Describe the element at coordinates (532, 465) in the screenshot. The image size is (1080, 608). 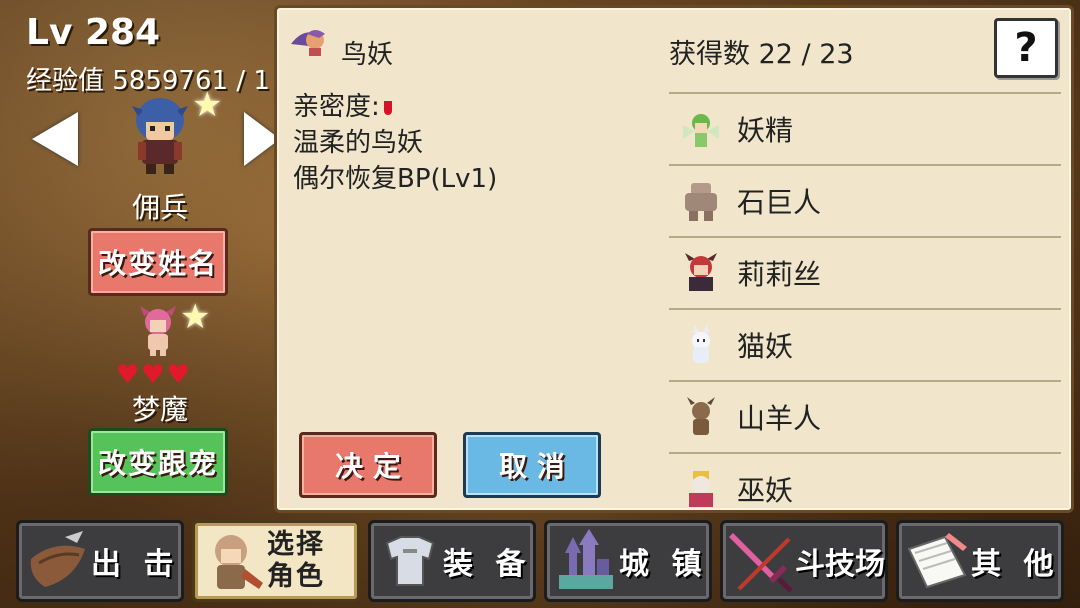
I see `cancel-button: 取 消` at that location.